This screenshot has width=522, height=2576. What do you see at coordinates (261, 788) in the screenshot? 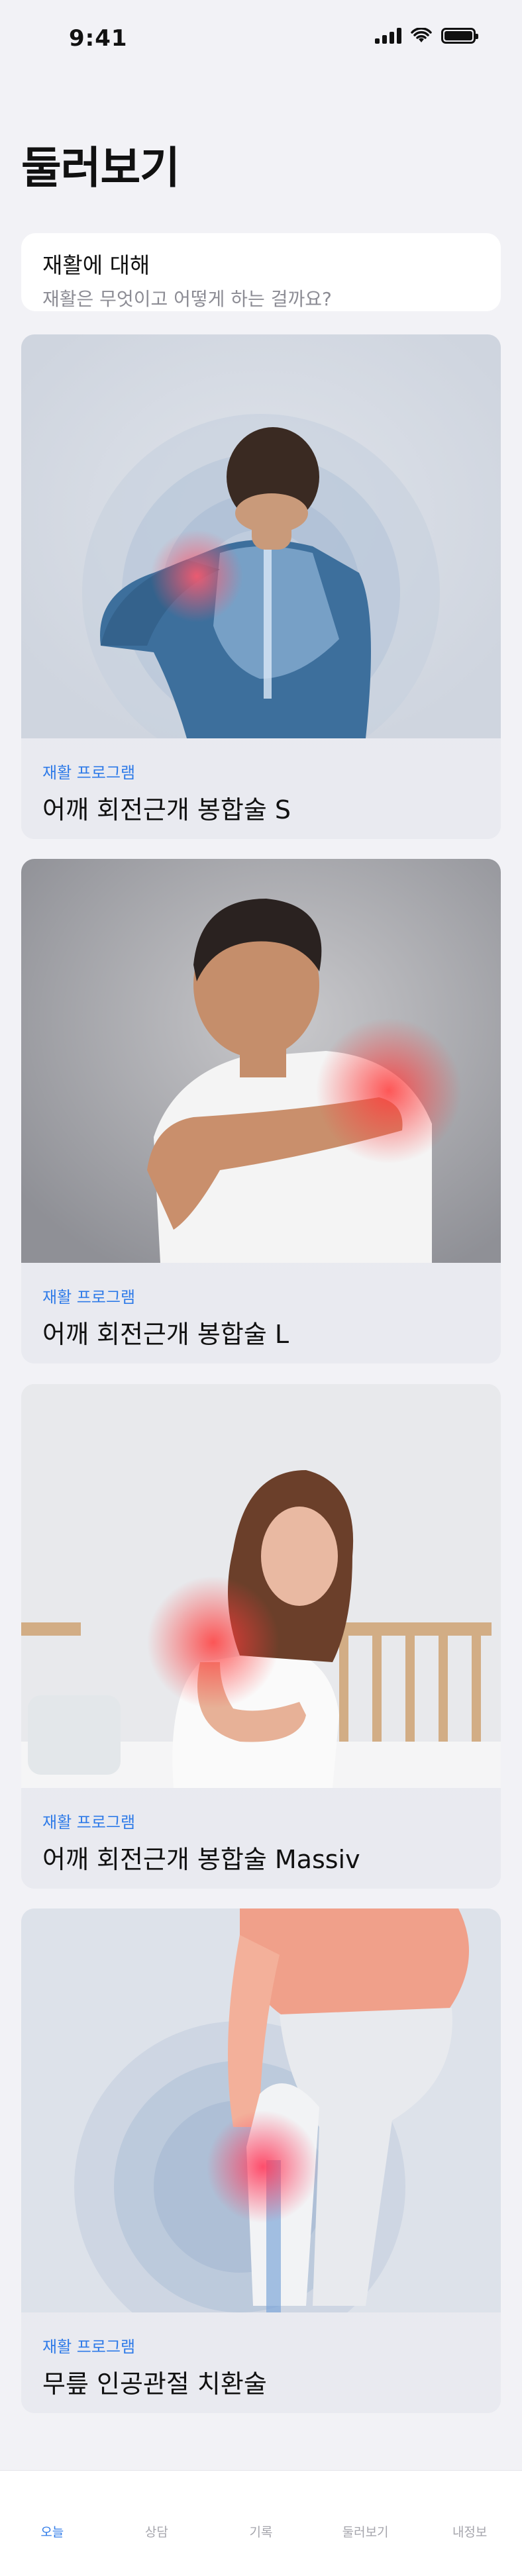
I see `program-caption: 재활 프로그램 어깨 회전근개 봉합술 S` at bounding box center [261, 788].